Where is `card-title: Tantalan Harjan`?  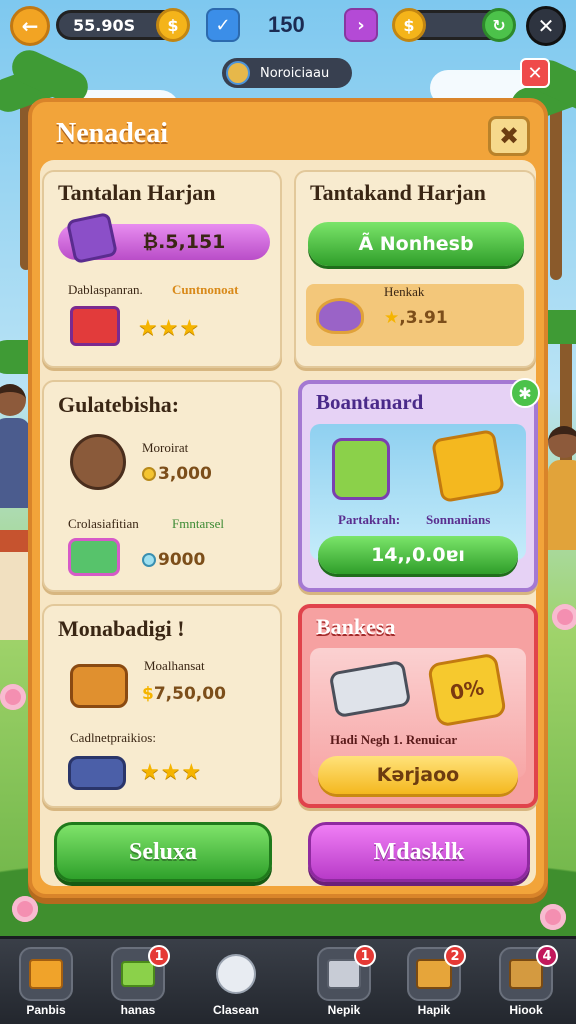
card-title: Tantalan Harjan is located at coordinates (137, 192).